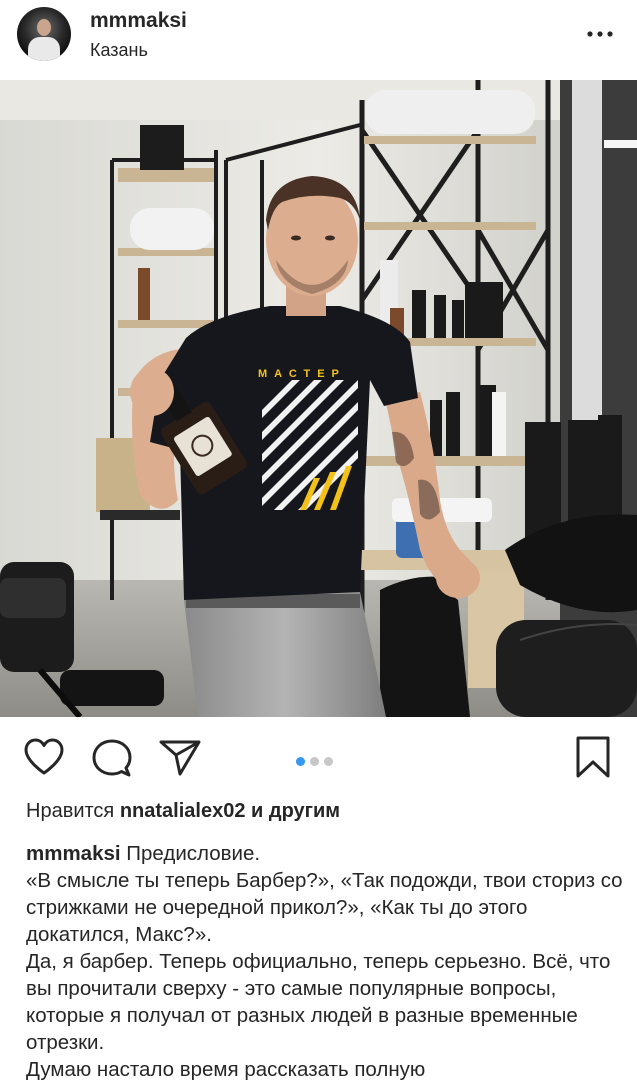 The width and height of the screenshot is (637, 1083). Describe the element at coordinates (600, 34) in the screenshot. I see `more-icon` at that location.